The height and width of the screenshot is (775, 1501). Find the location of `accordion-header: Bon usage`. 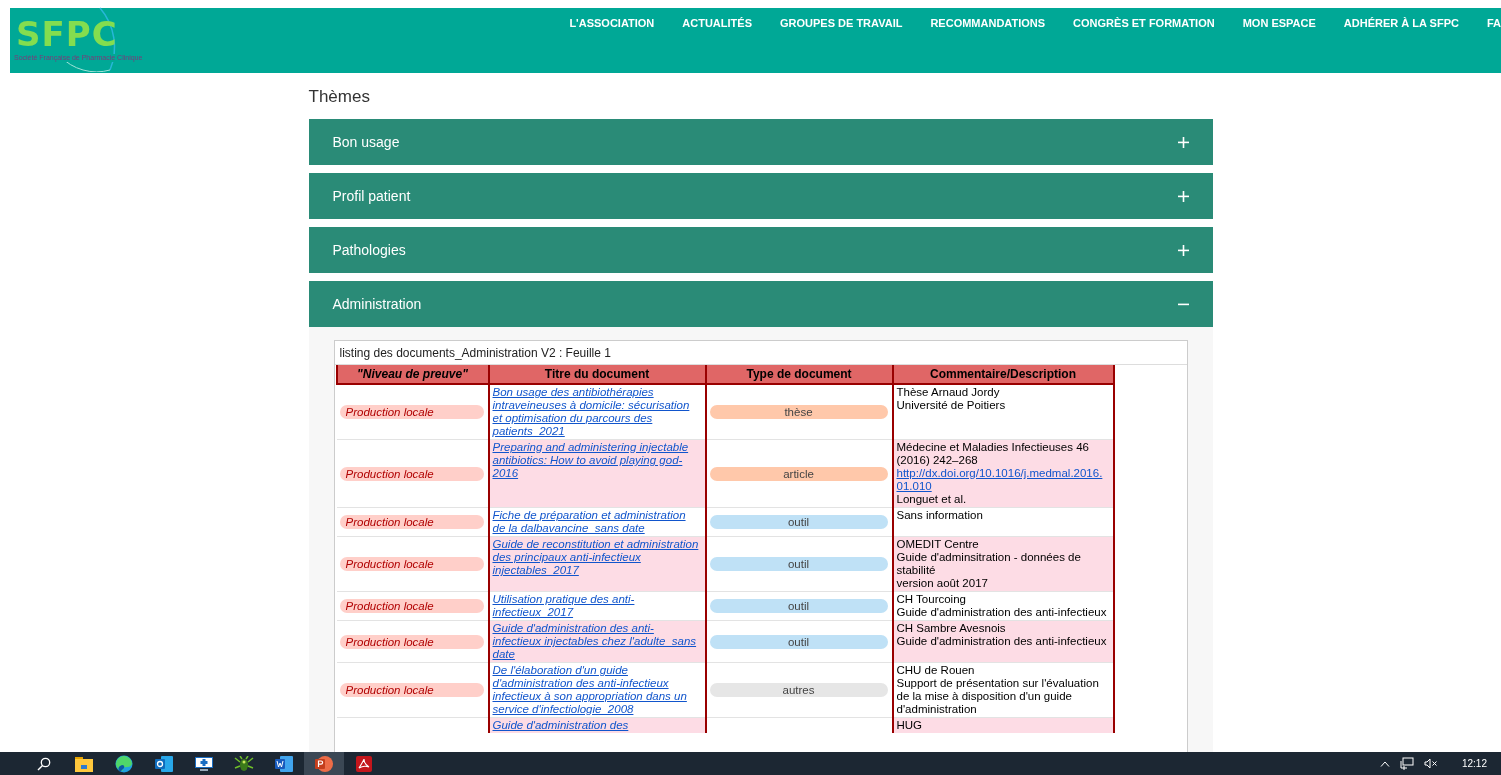

accordion-header: Bon usage is located at coordinates (760, 142).